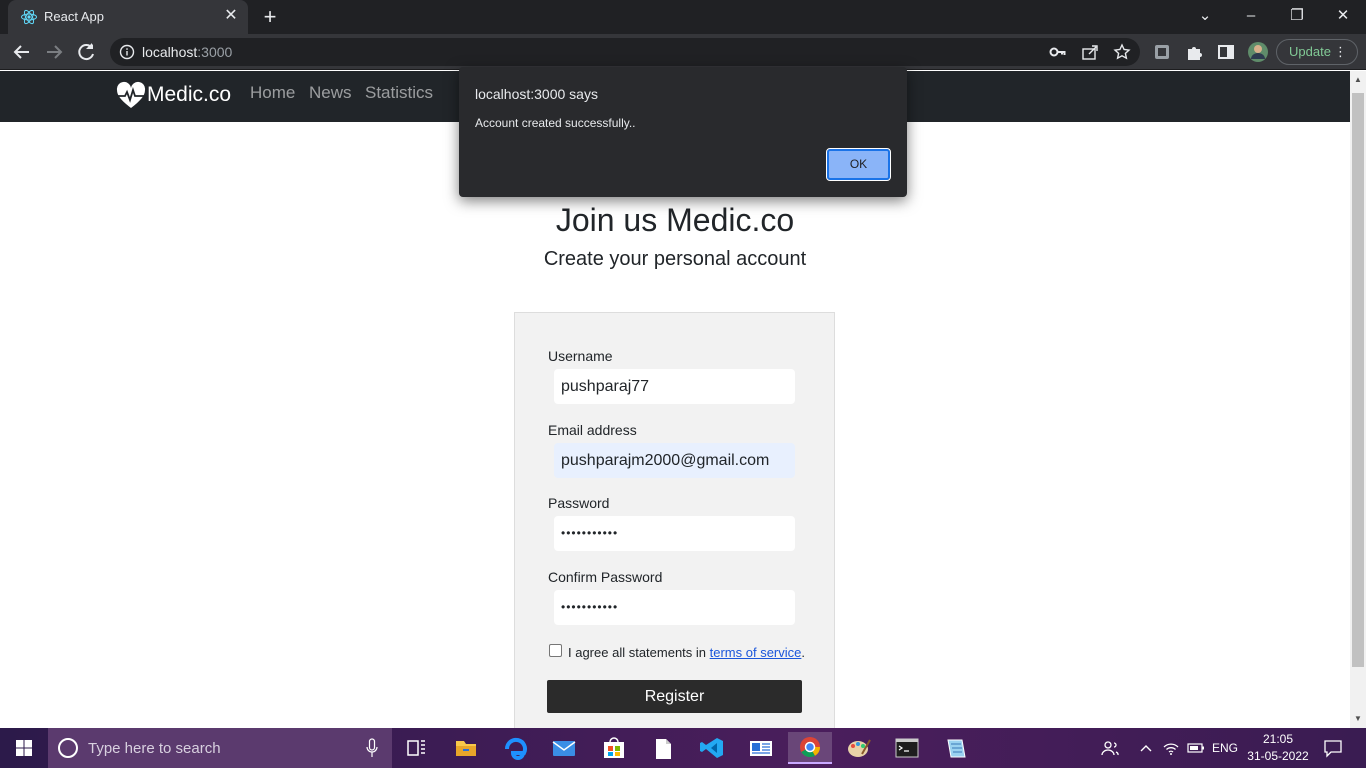  I want to click on battery-icon, so click(1196, 748).